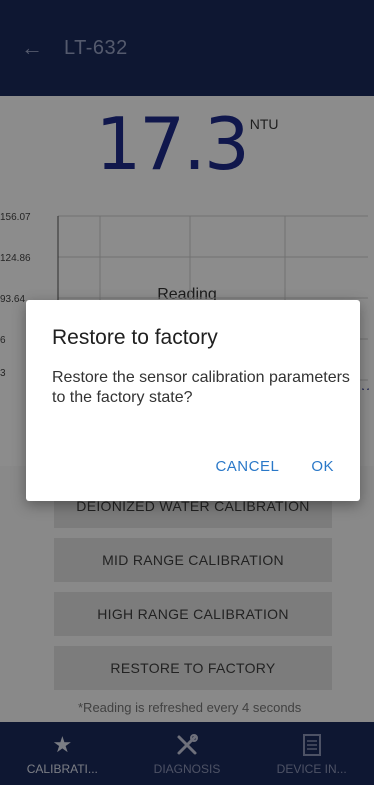  Describe the element at coordinates (322, 466) in the screenshot. I see `ok-button: OK` at that location.